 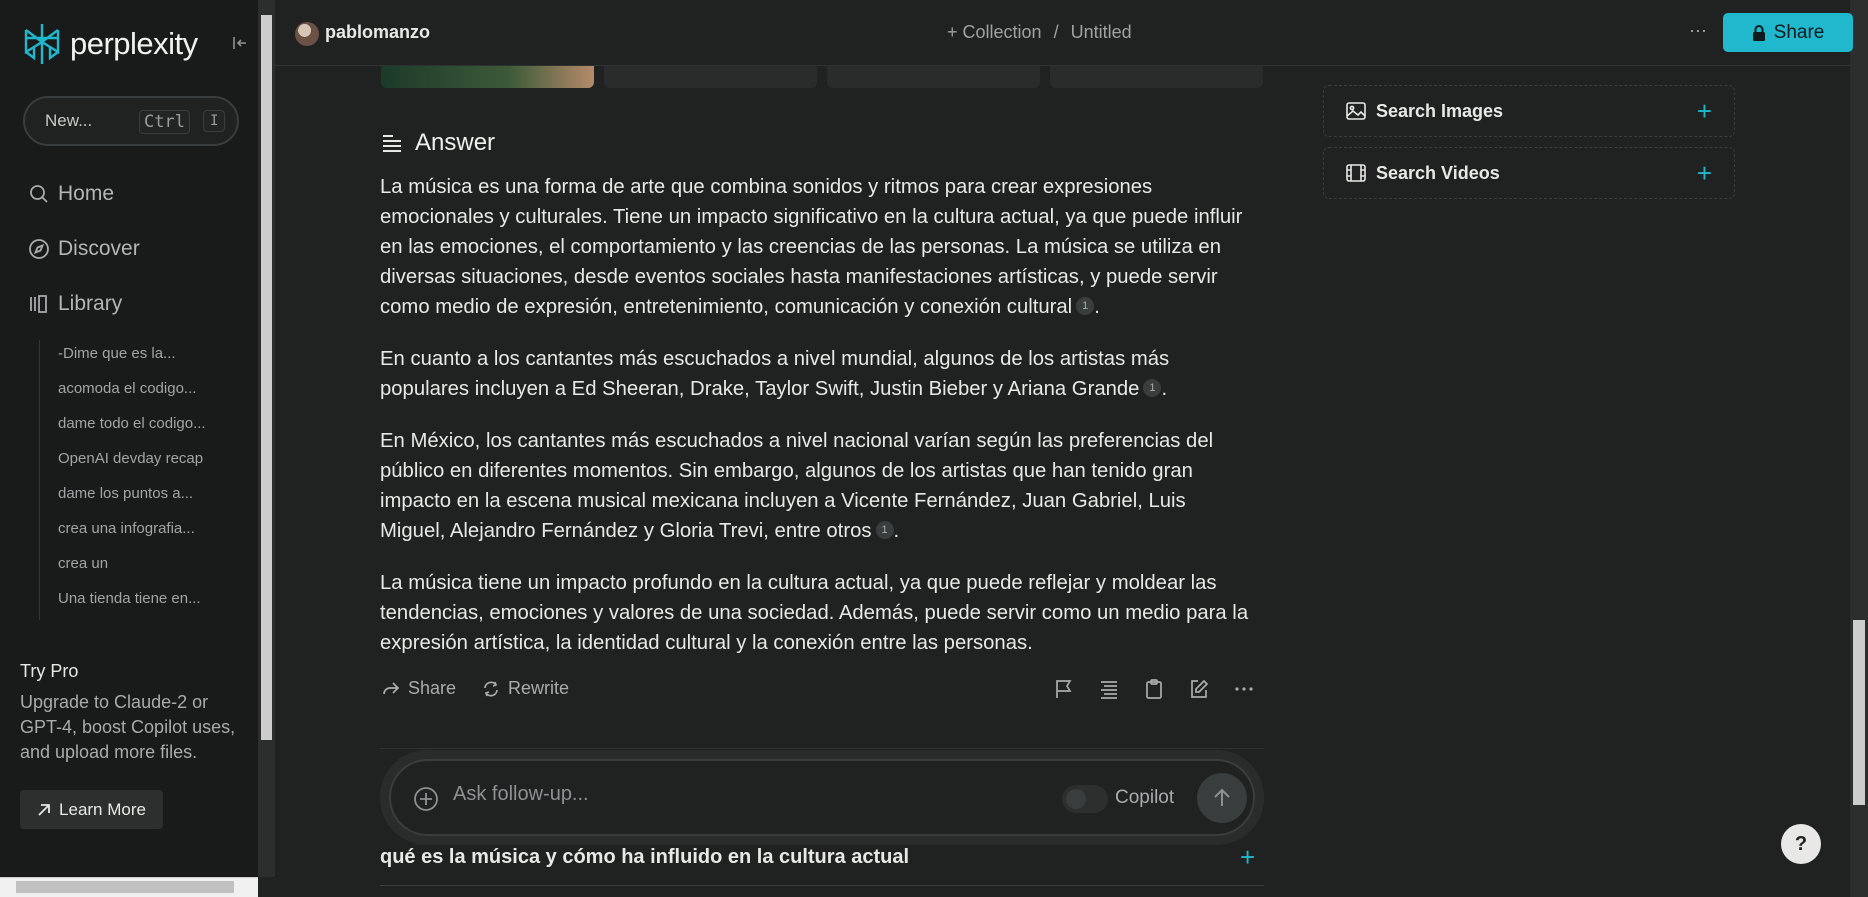 What do you see at coordinates (1698, 30) in the screenshot?
I see `more-options-icon: ···` at bounding box center [1698, 30].